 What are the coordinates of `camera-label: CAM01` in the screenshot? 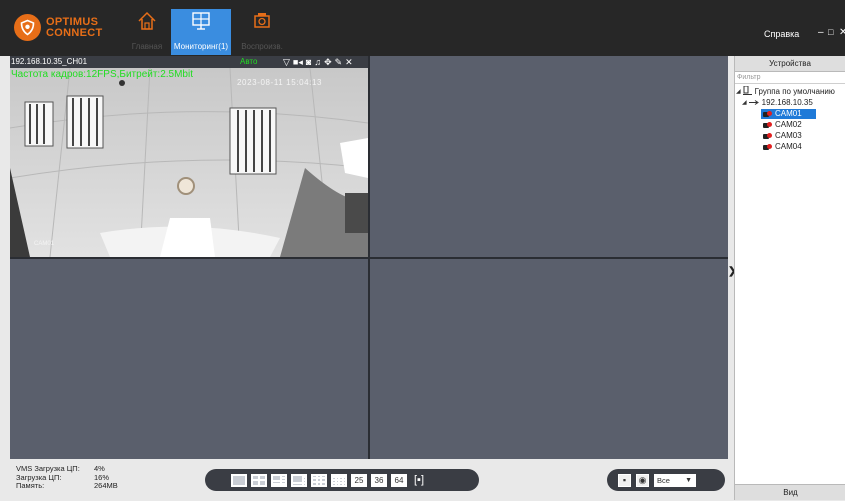 It's located at (788, 113).